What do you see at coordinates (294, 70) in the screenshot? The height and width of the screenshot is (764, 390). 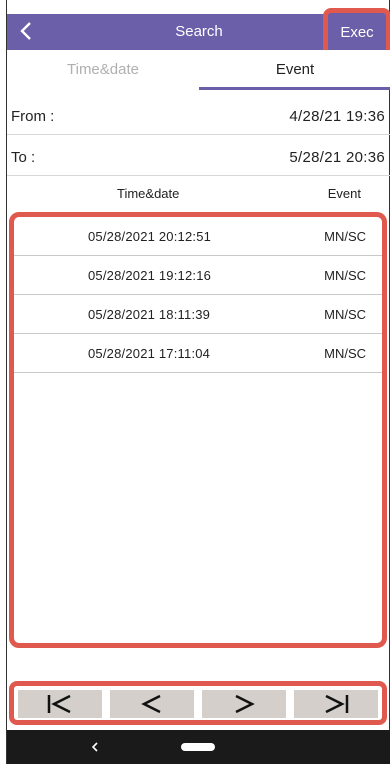 I see `tab-event: Event` at bounding box center [294, 70].